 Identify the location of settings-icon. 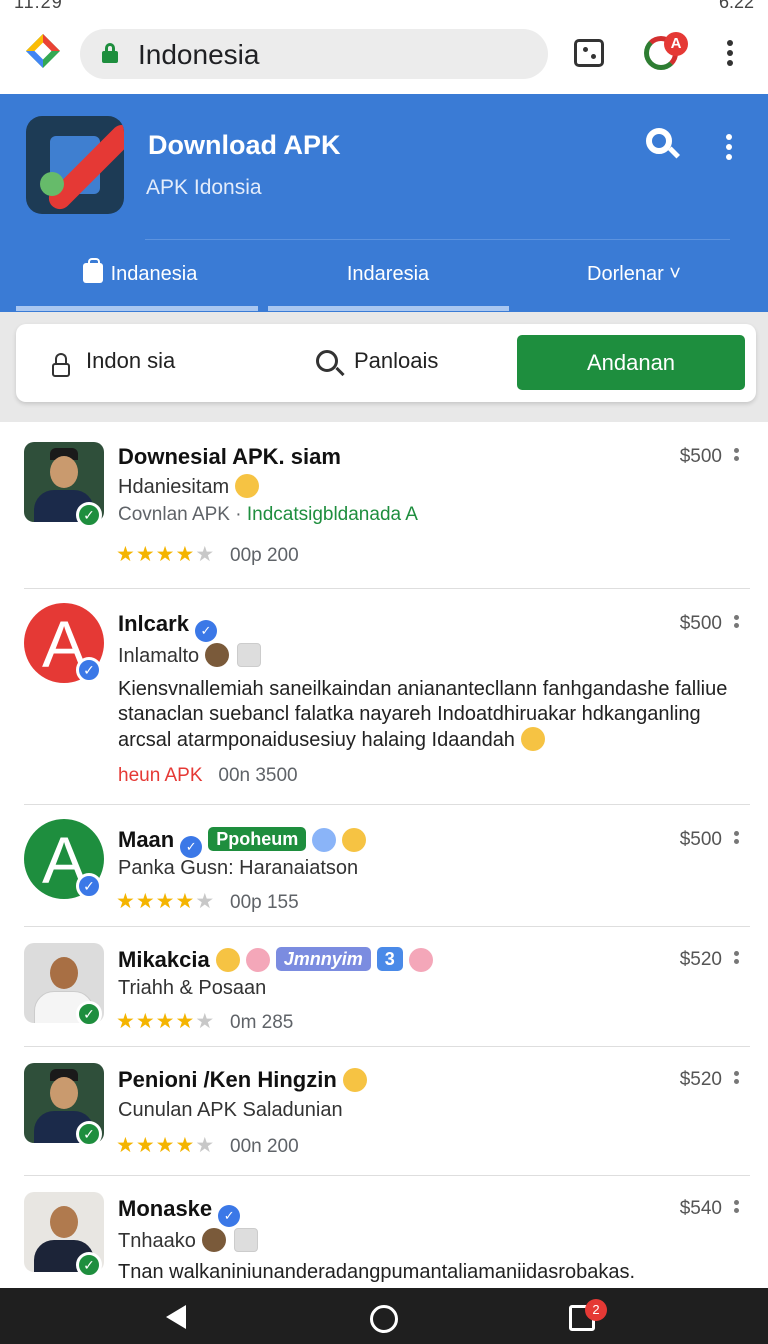
(661, 143).